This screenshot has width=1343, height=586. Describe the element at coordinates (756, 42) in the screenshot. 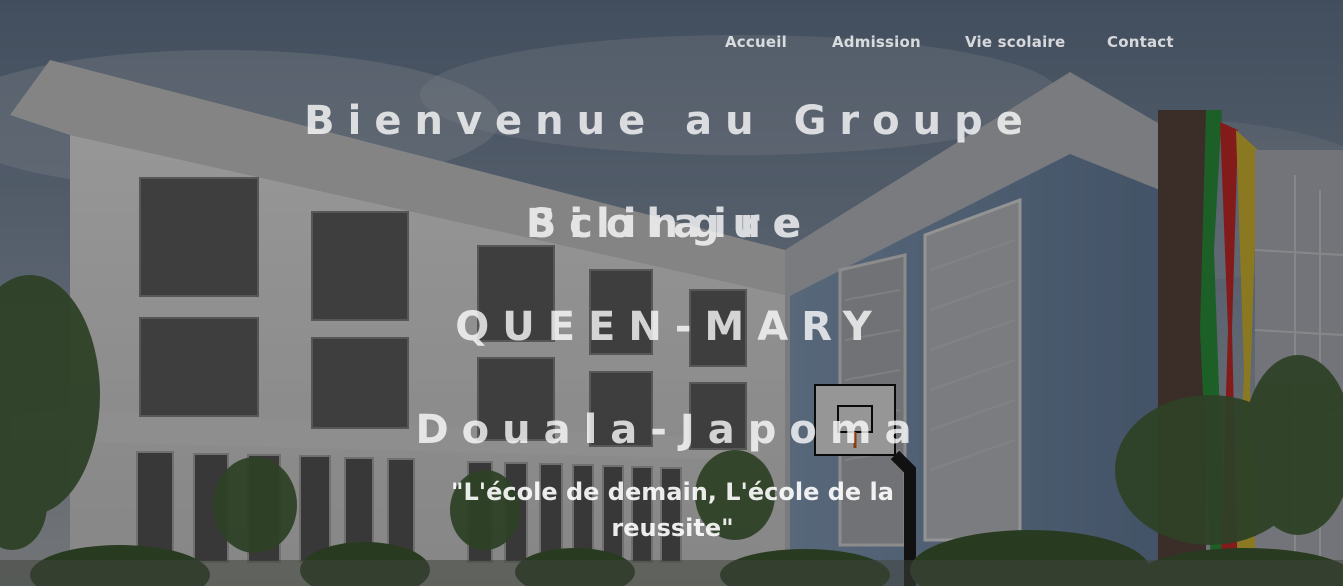

I see `nav-link-accueil: Accueil` at that location.